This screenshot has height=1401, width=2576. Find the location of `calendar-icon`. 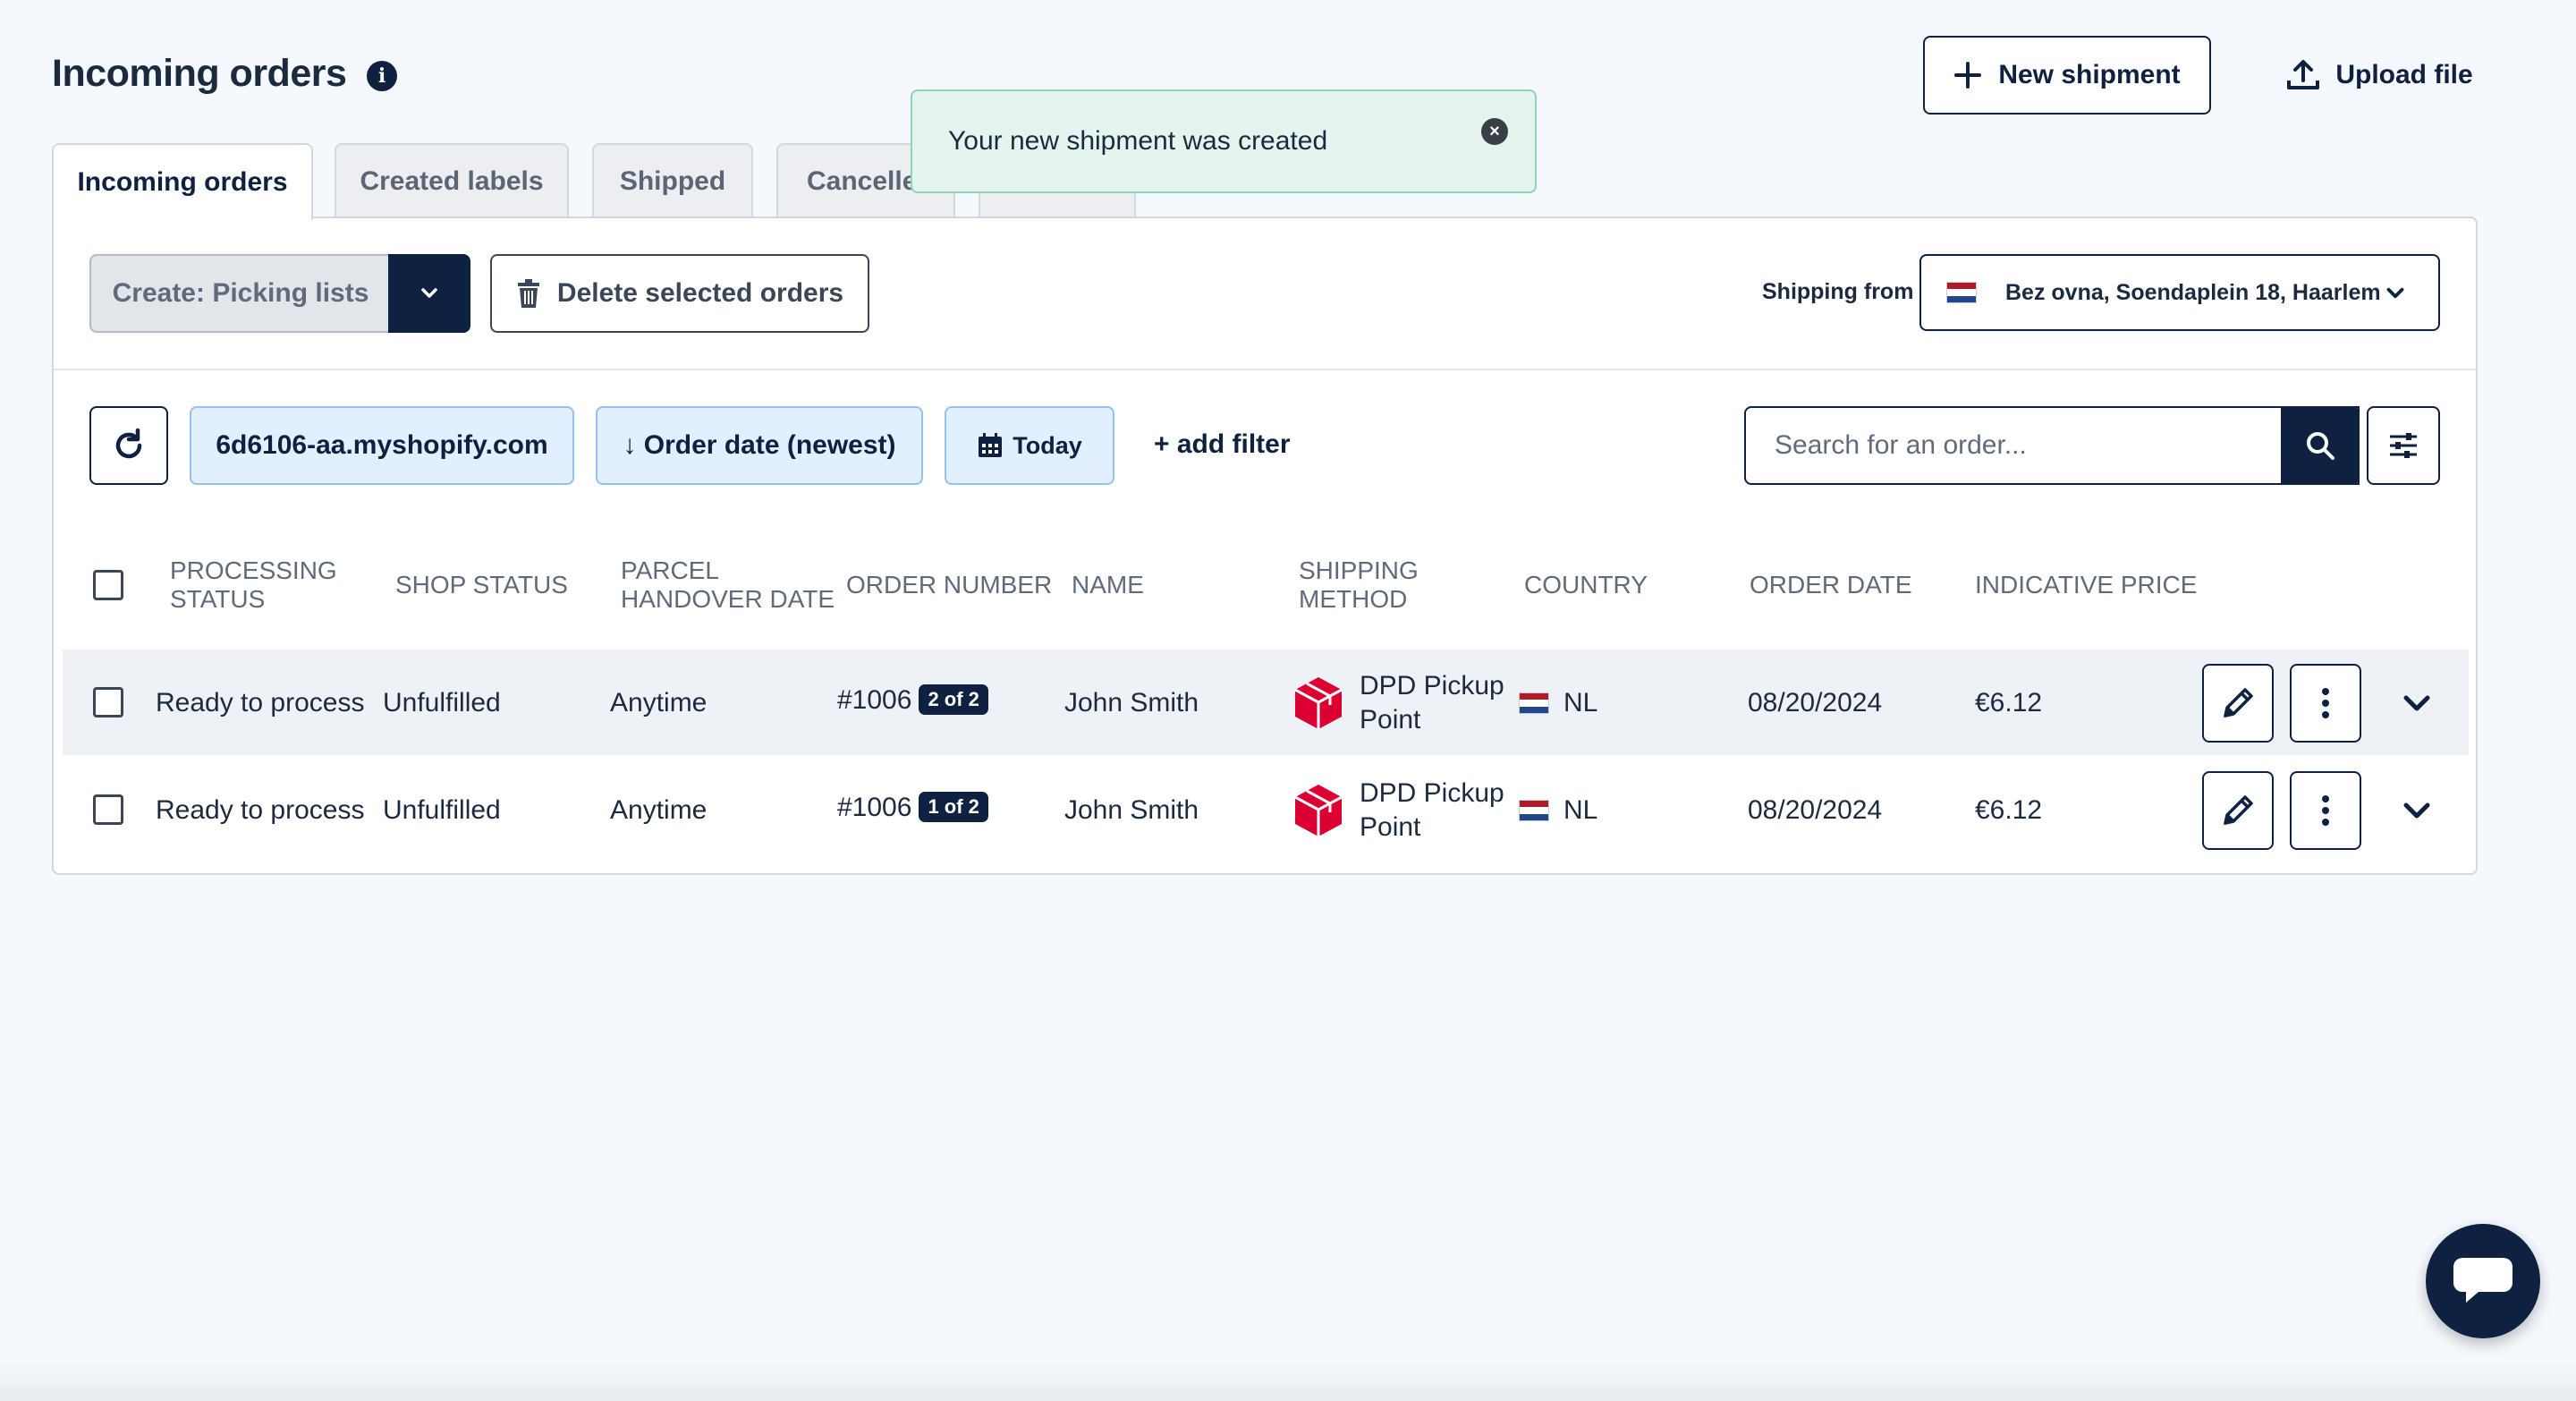

calendar-icon is located at coordinates (991, 445).